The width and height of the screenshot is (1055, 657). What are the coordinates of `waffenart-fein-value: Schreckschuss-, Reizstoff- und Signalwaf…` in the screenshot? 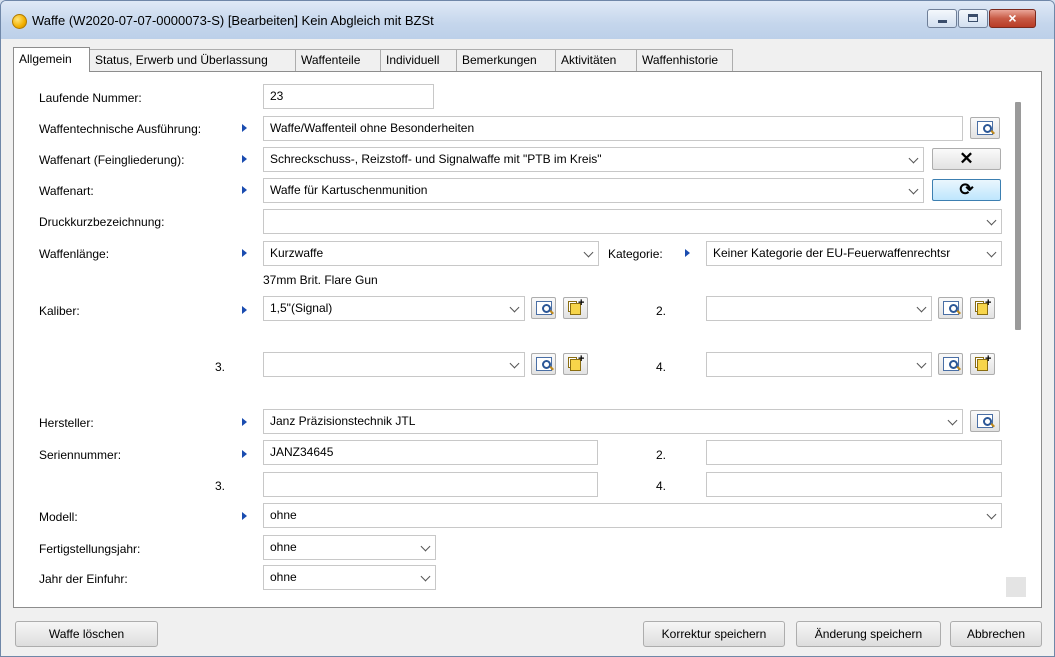 It's located at (436, 159).